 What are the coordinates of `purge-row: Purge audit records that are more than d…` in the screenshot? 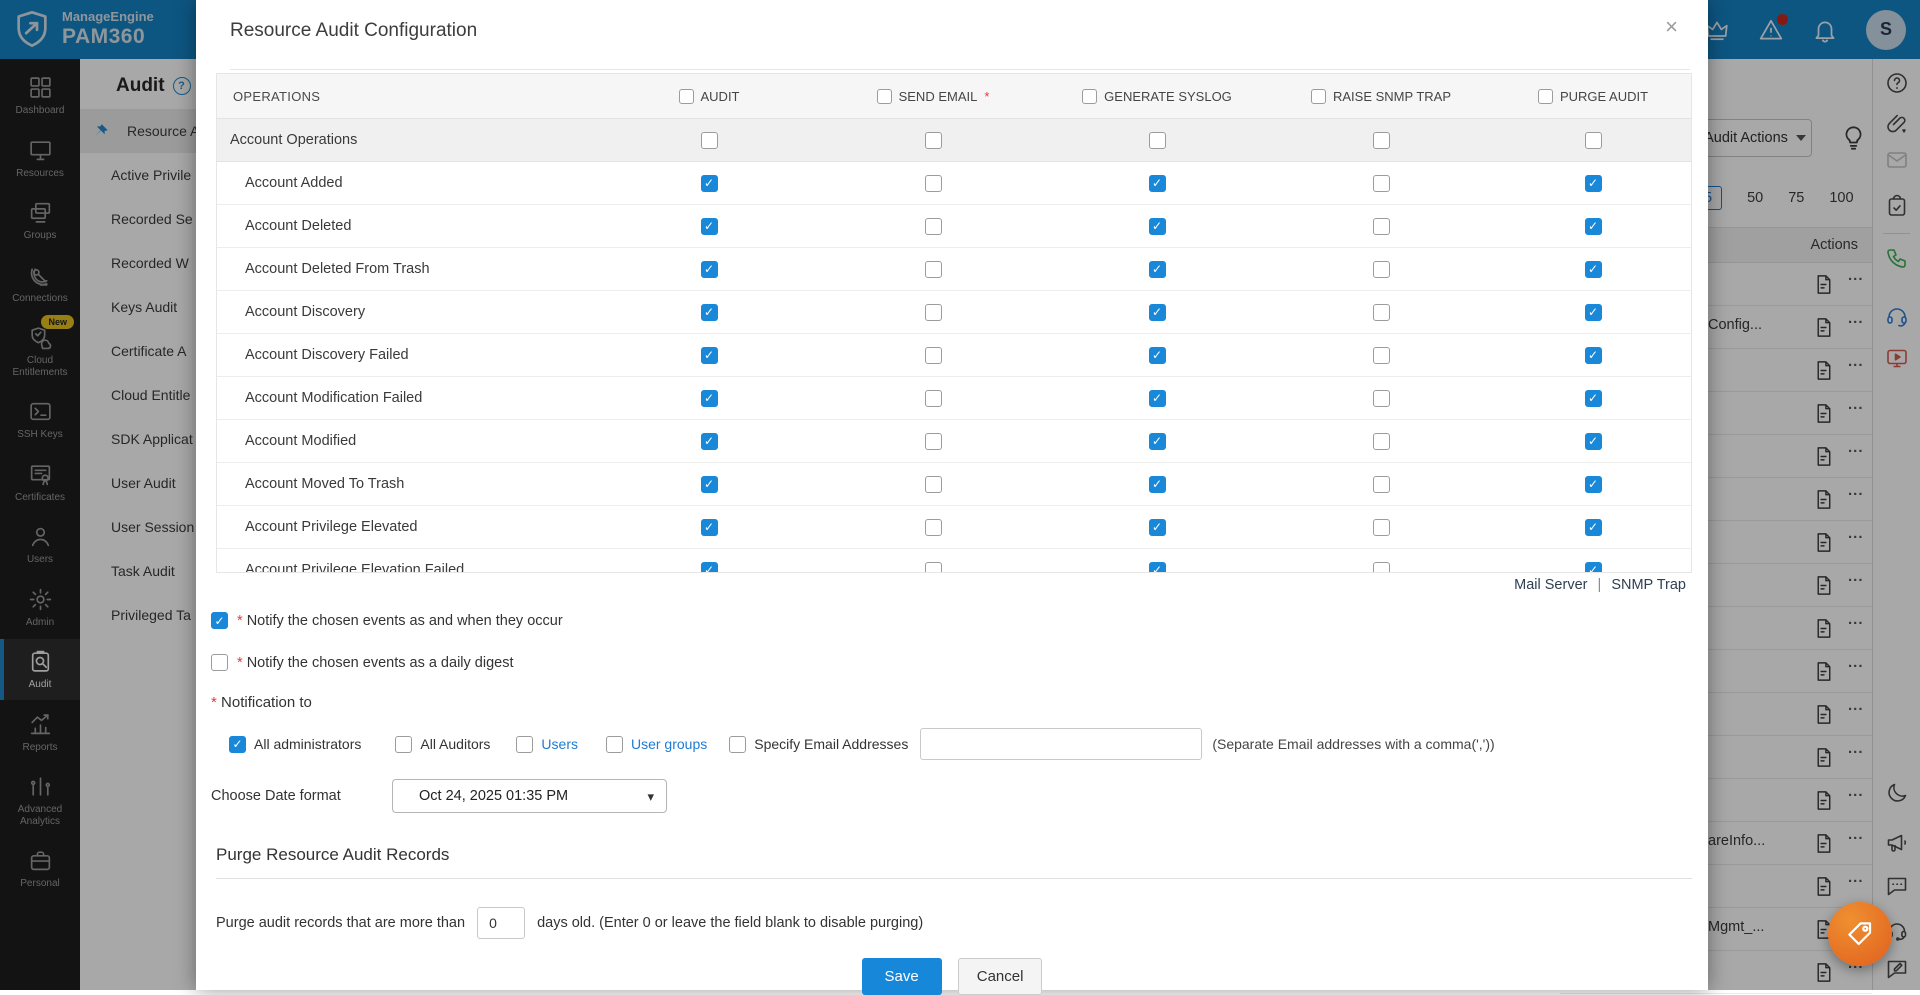 It's located at (569, 923).